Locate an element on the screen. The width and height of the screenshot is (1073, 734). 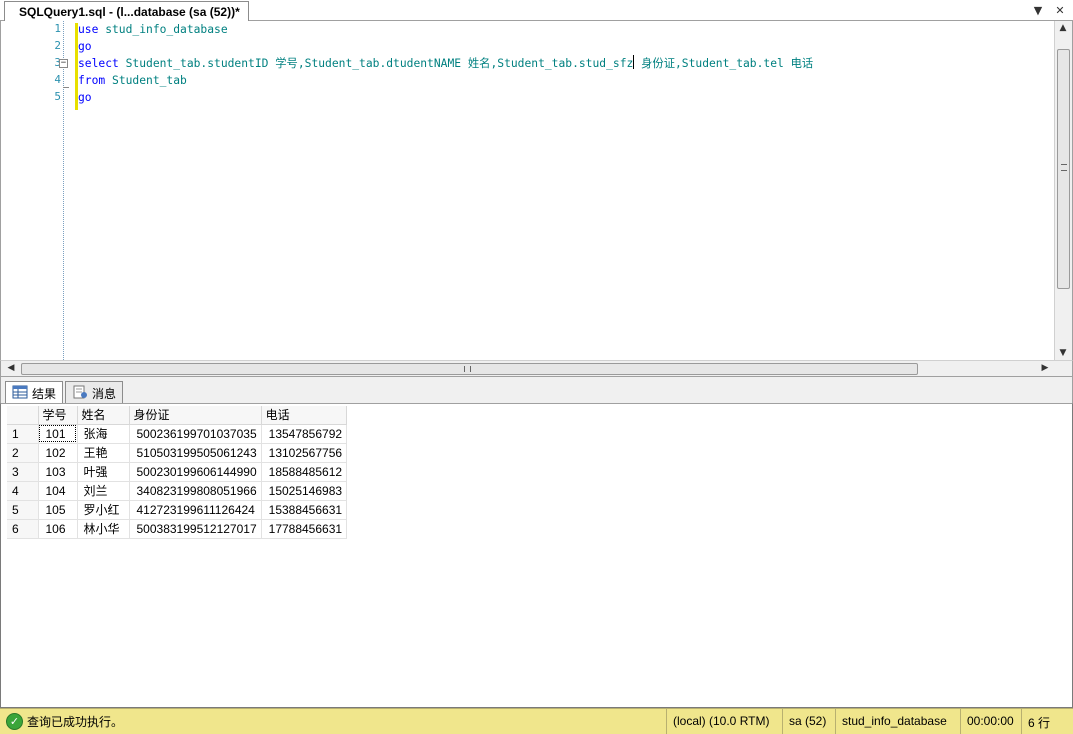
scroll-down-arrow-icon: ▼ is located at coordinates (1063, 353).